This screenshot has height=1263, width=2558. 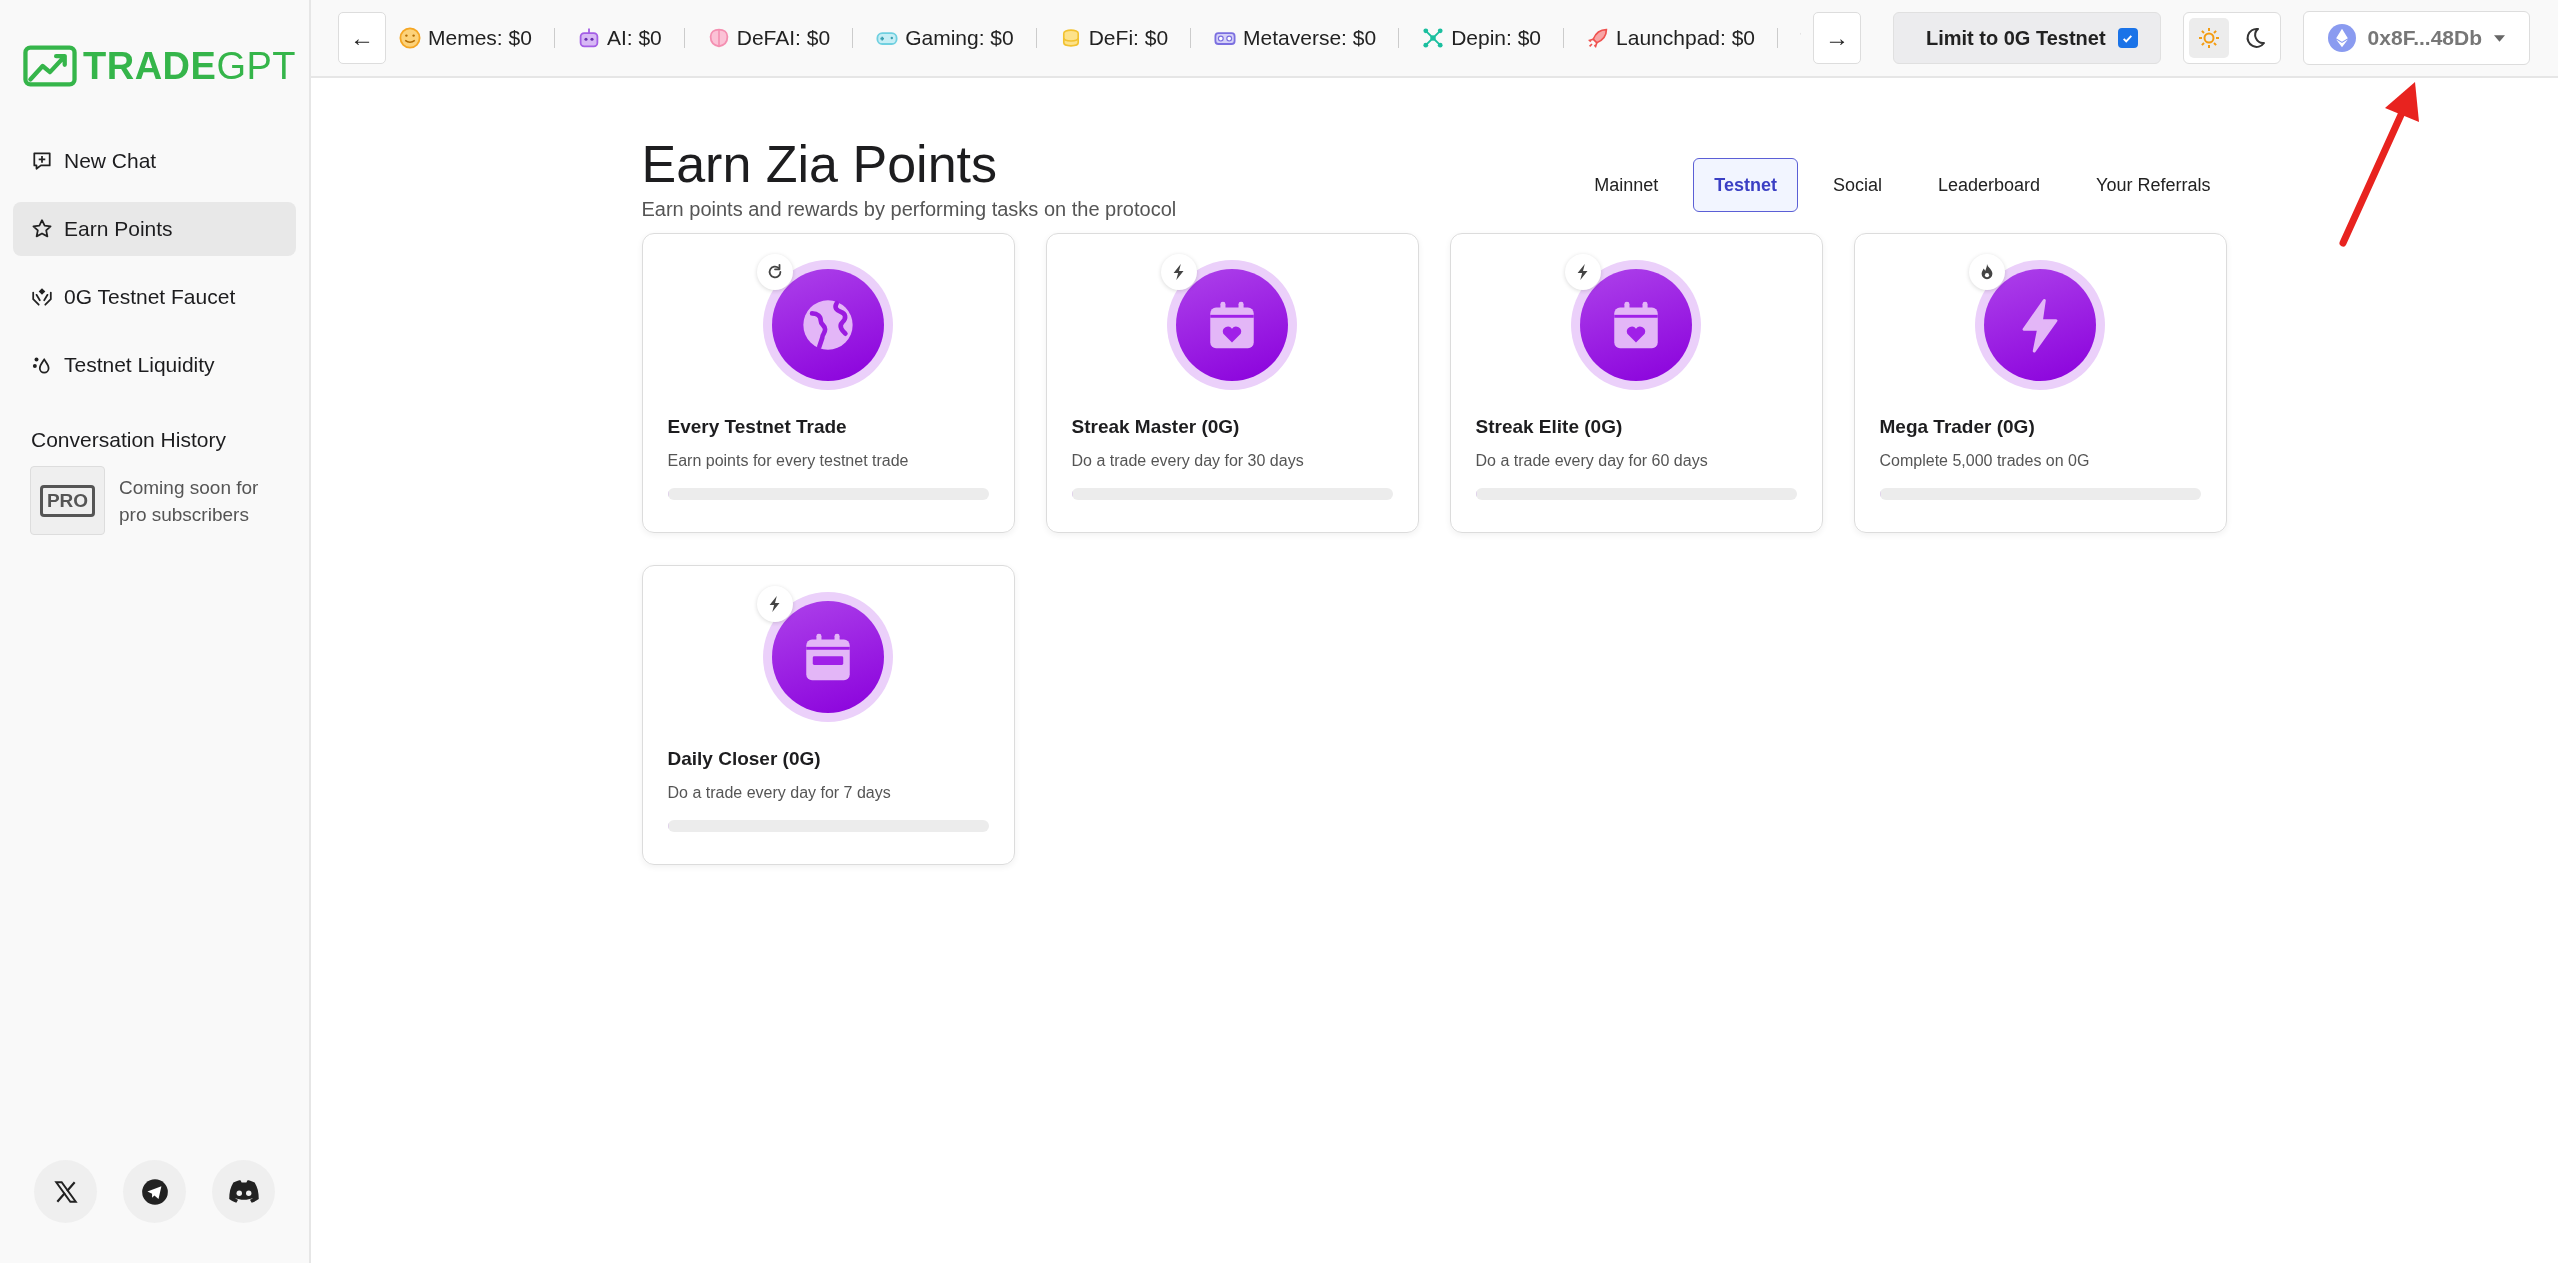 I want to click on task-title: Every Testnet Trade, so click(x=757, y=427).